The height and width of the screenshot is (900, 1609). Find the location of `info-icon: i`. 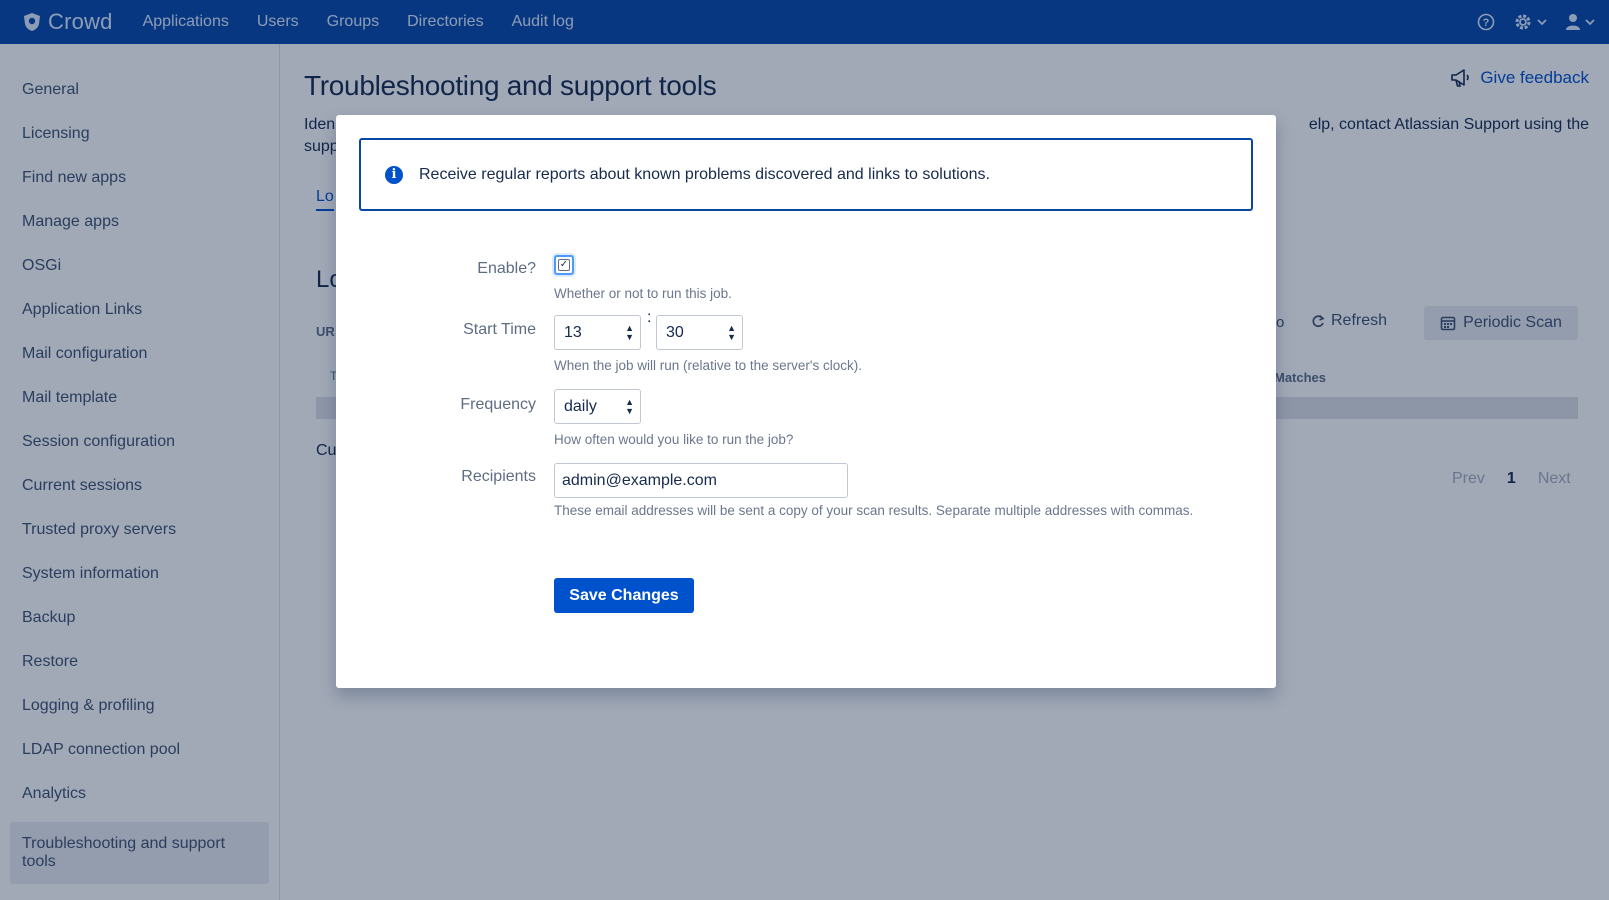

info-icon: i is located at coordinates (394, 174).